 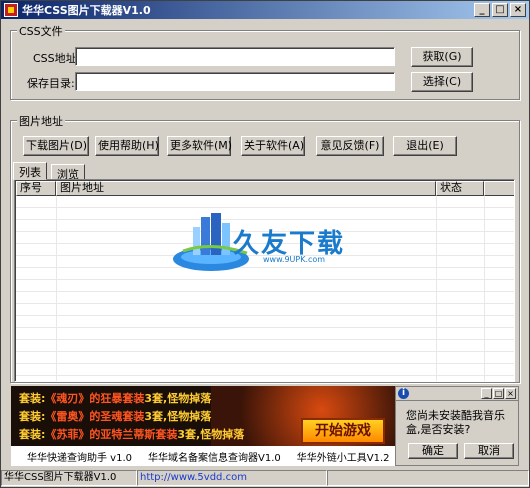 I want to click on ad-link-backlink-tool: 华华外链小工具V1.2, so click(x=343, y=456).